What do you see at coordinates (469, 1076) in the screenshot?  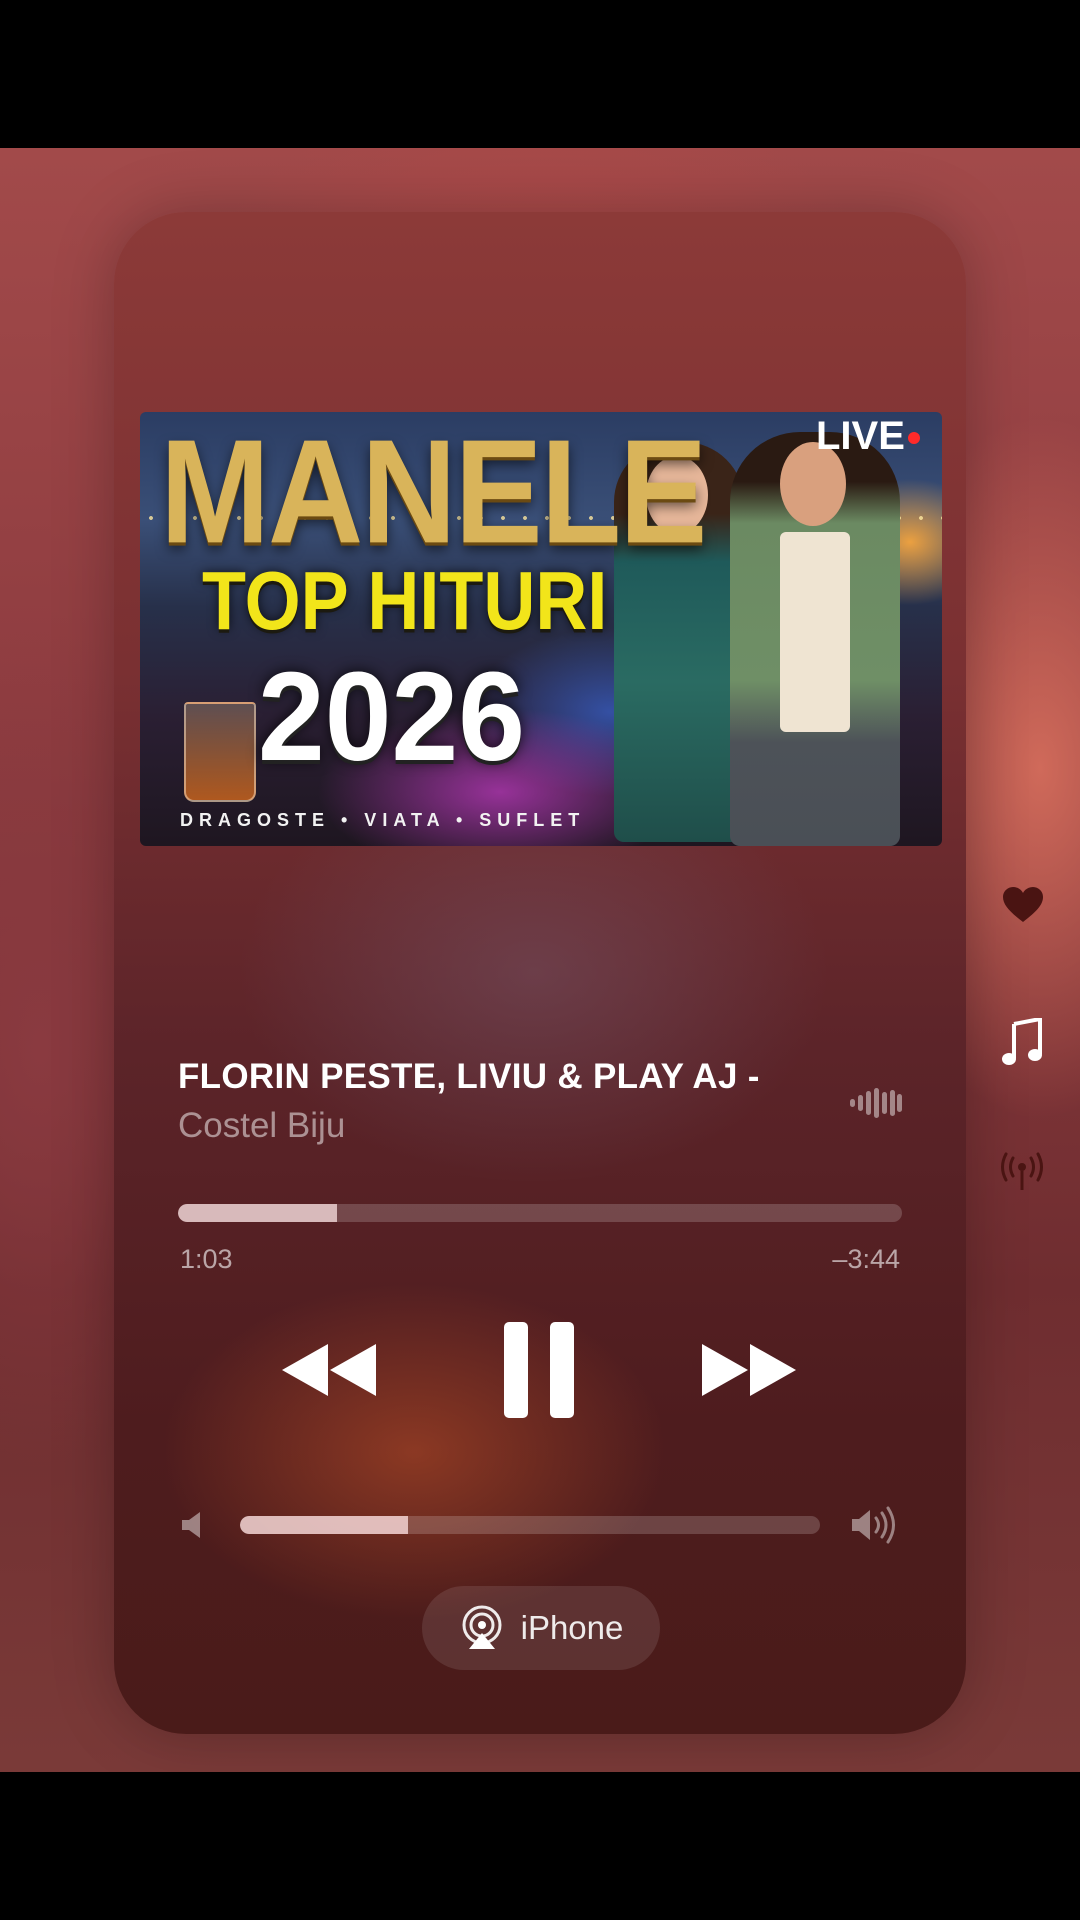 I see `track-title: FLORIN PESTE, LIVIU & PLAY AJ -` at bounding box center [469, 1076].